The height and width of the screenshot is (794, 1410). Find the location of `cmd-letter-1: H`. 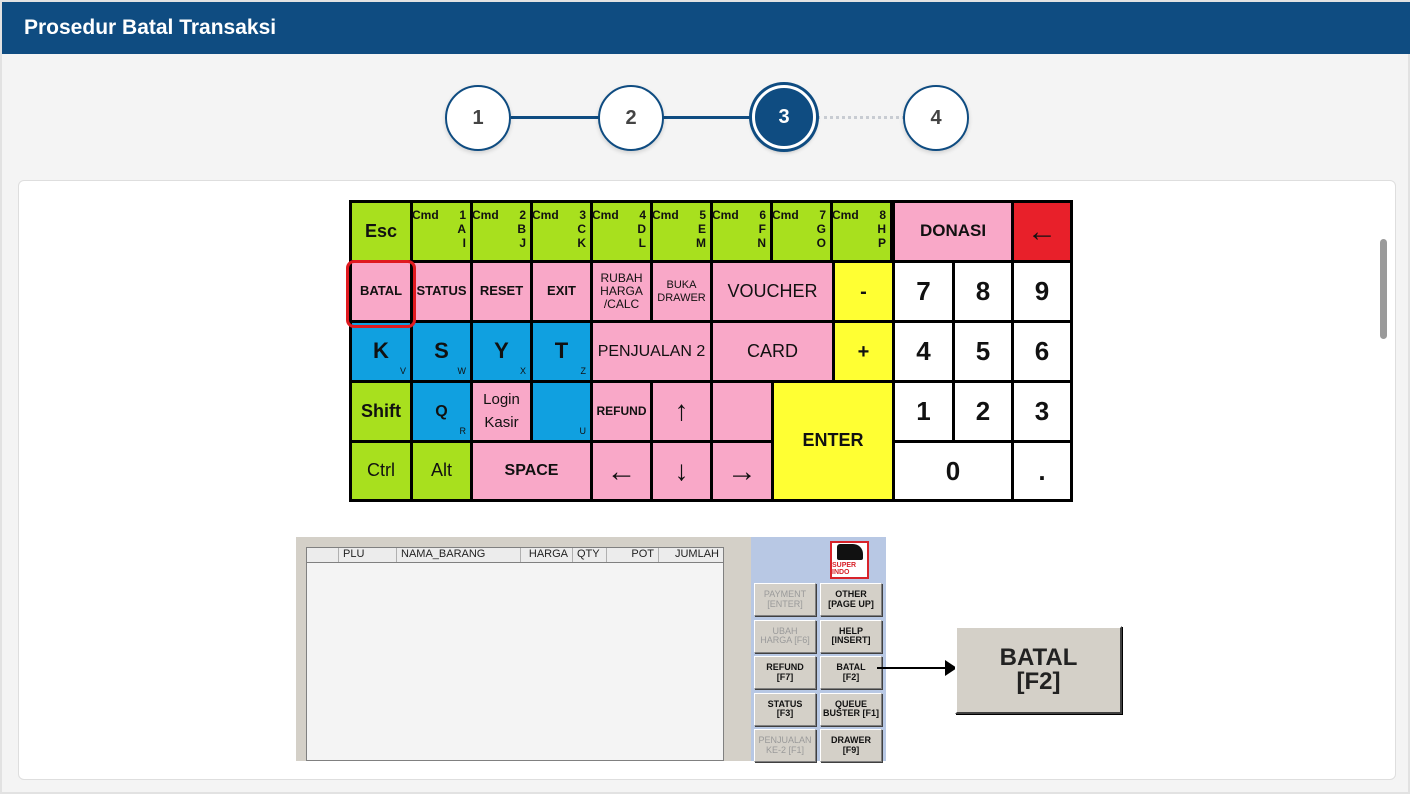

cmd-letter-1: H is located at coordinates (881, 228).